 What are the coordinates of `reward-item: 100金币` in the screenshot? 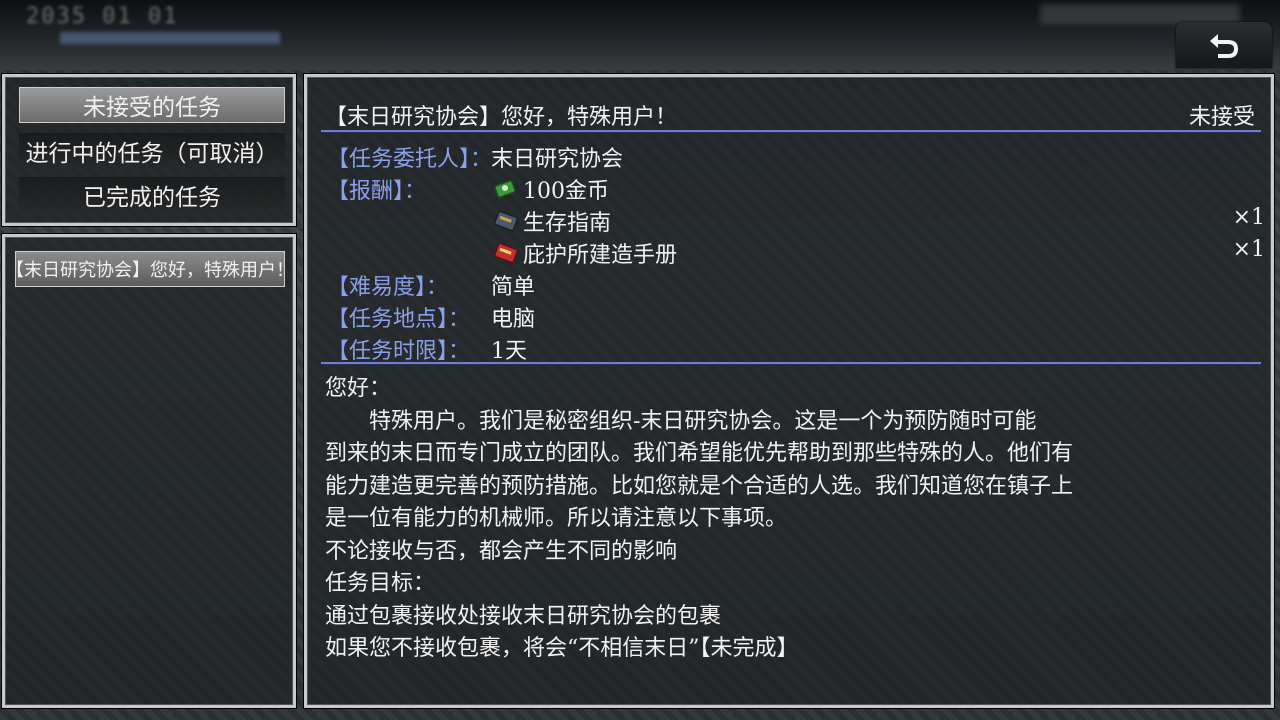 It's located at (551, 189).